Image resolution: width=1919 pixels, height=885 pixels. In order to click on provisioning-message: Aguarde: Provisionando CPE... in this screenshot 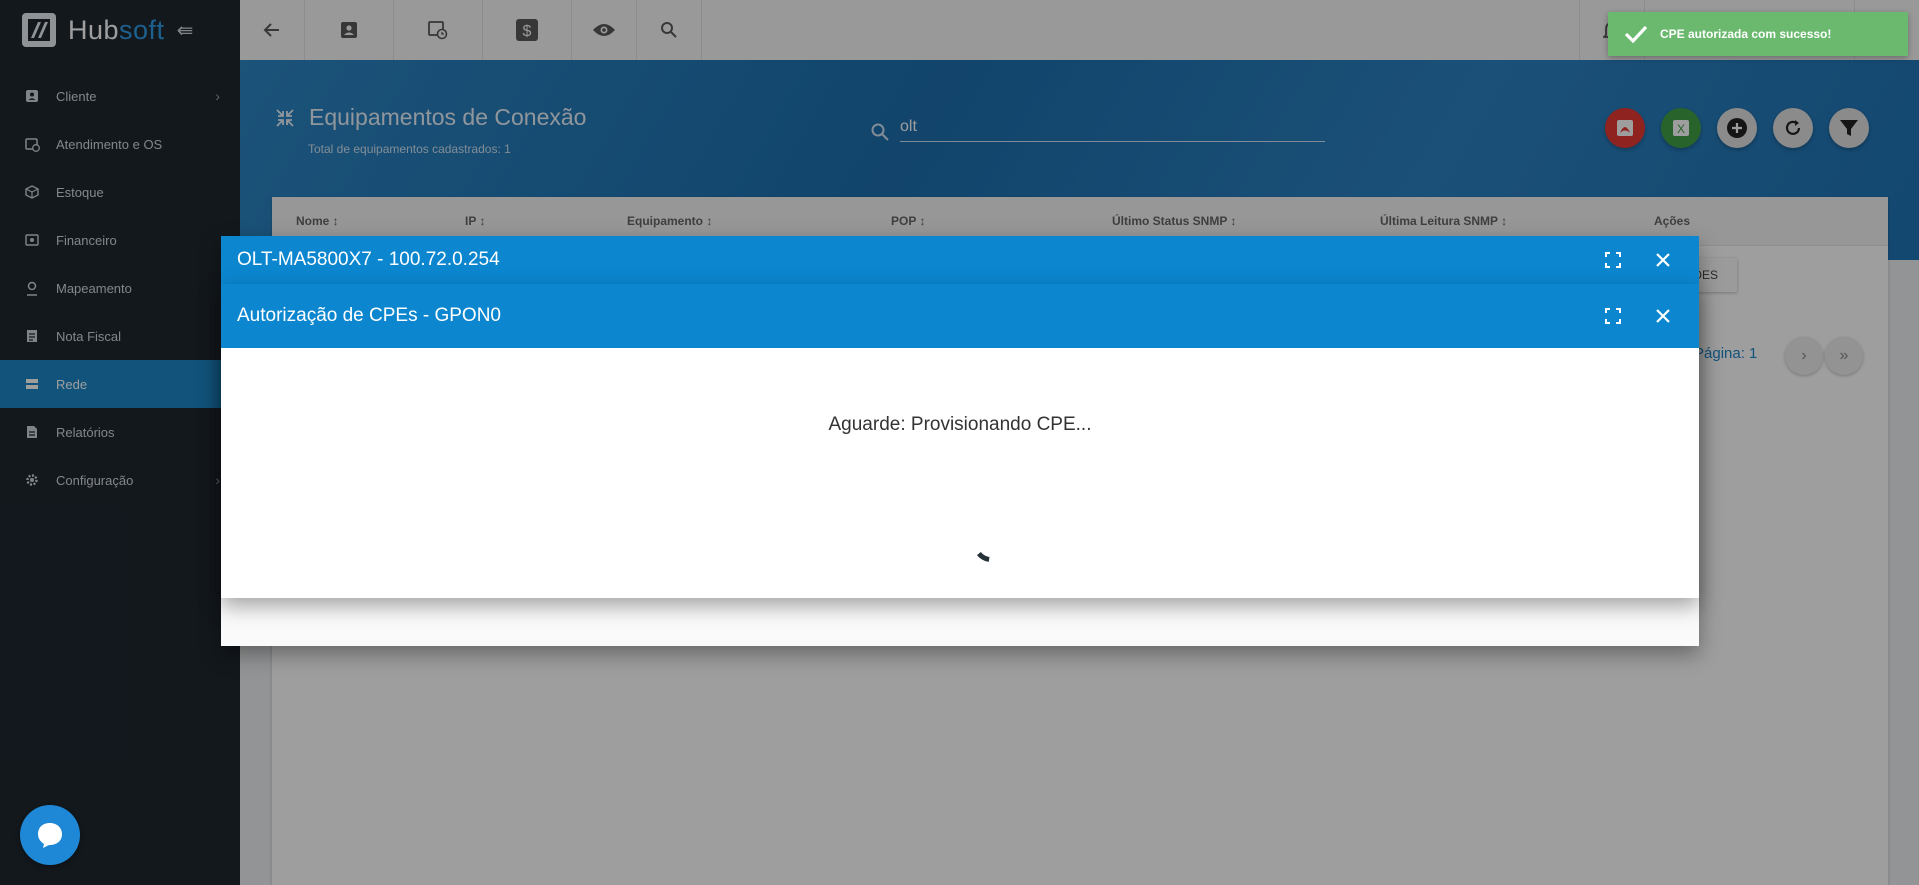, I will do `click(960, 424)`.